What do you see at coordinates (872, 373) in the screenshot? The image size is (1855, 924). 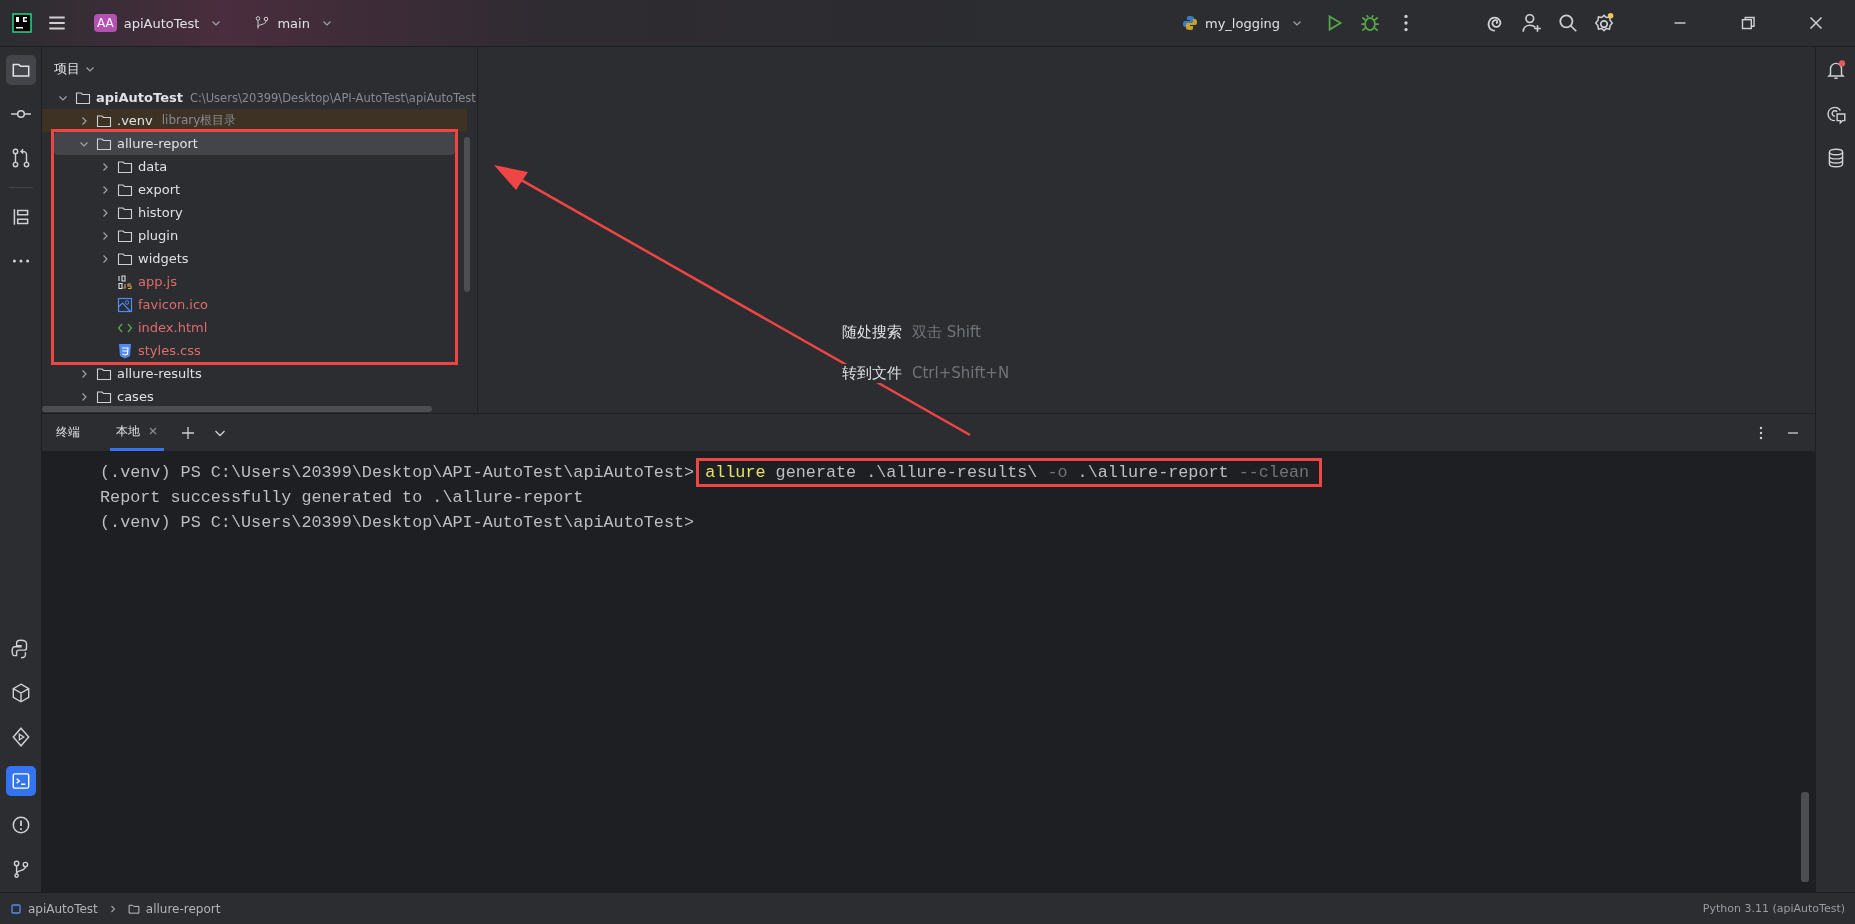 I see `hint-action: 转到文件` at bounding box center [872, 373].